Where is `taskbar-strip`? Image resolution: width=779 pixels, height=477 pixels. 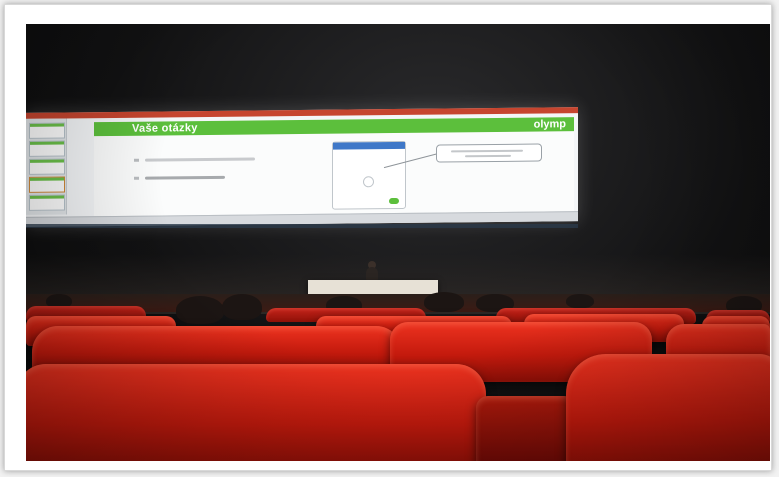
taskbar-strip is located at coordinates (302, 226).